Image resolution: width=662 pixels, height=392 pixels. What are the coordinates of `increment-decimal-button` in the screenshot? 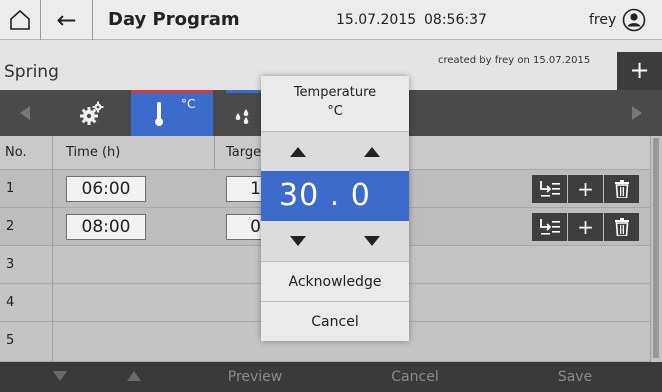 It's located at (372, 152).